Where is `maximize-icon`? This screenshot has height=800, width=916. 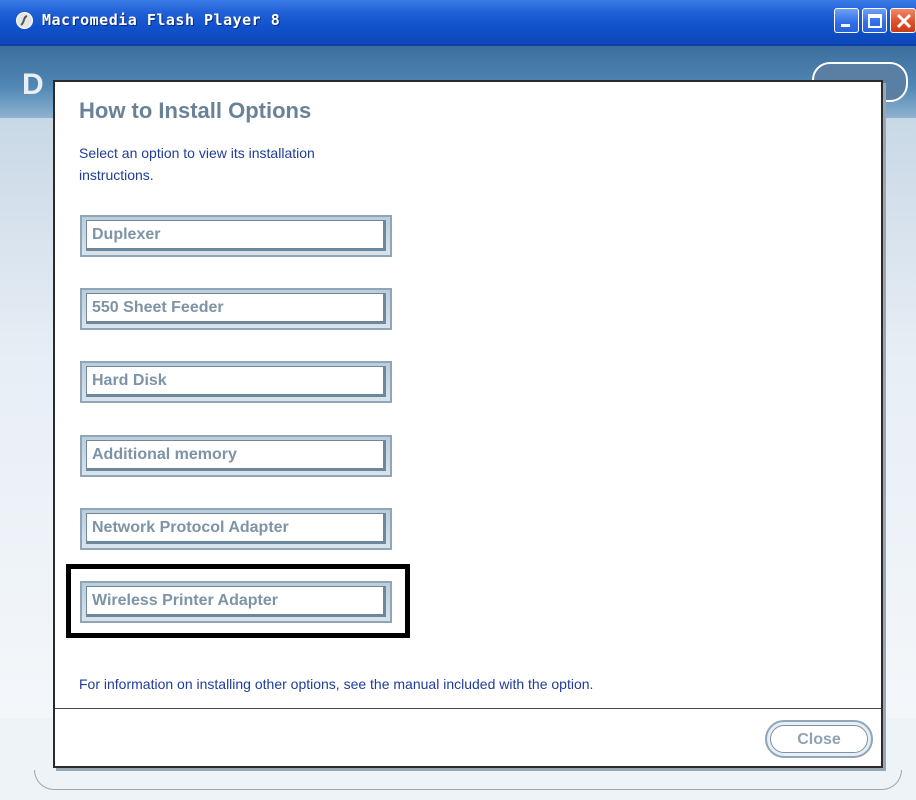
maximize-icon is located at coordinates (875, 21).